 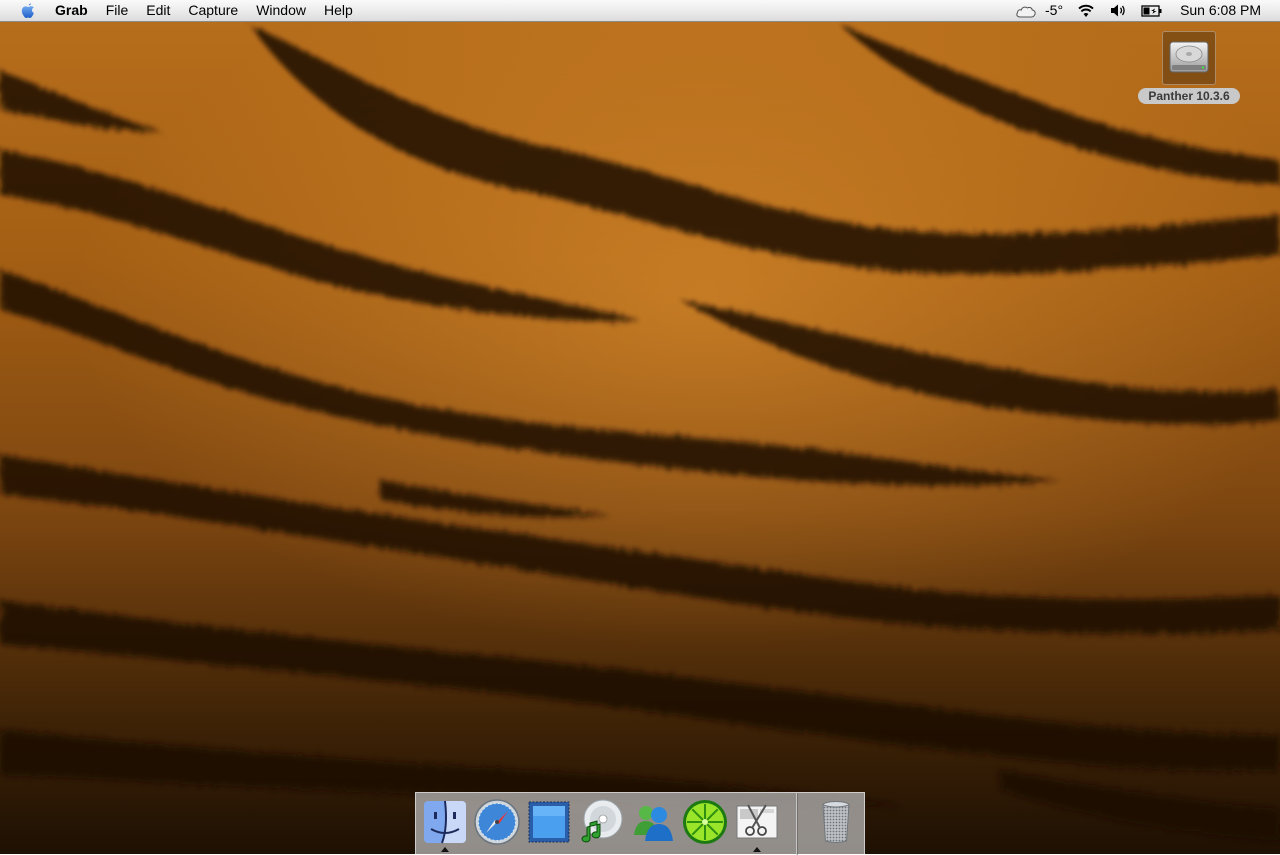 What do you see at coordinates (74, 10) in the screenshot?
I see `menu-app-grab: Grab` at bounding box center [74, 10].